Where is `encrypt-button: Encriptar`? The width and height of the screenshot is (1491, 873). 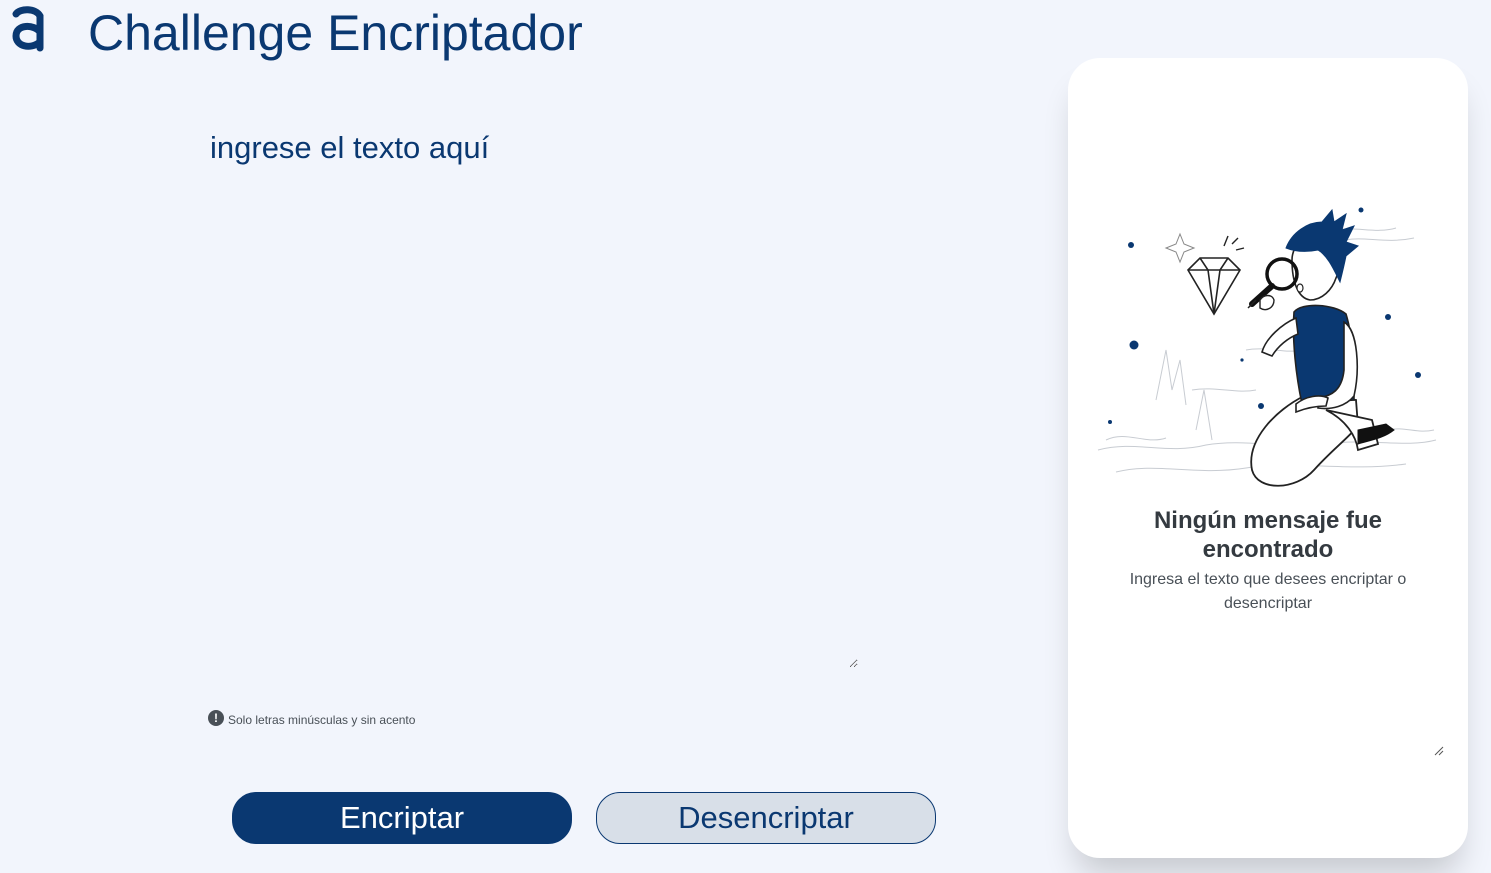
encrypt-button: Encriptar is located at coordinates (402, 818).